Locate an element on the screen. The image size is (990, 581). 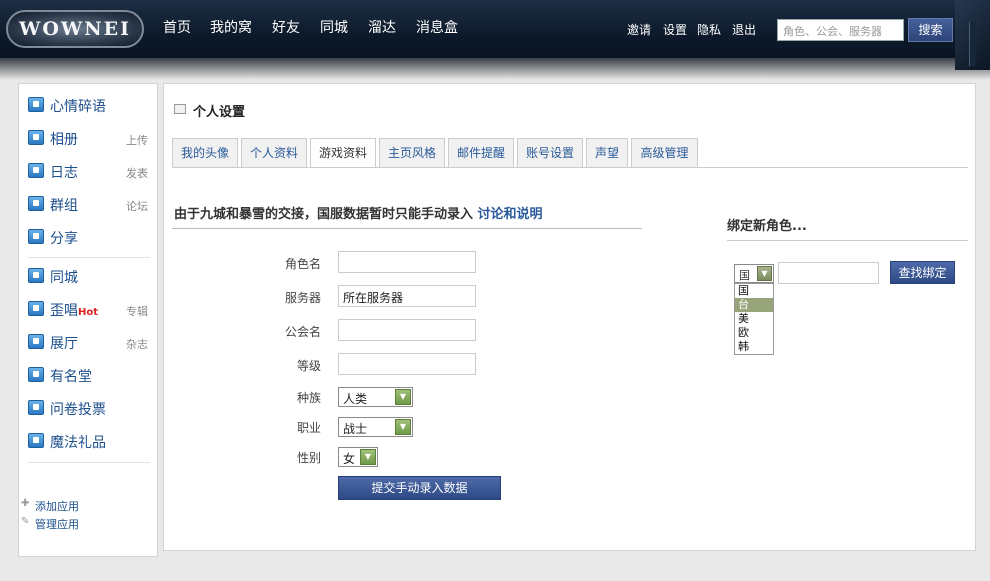
sidebar-item-gallery: 展厅 杂志 is located at coordinates (89, 342).